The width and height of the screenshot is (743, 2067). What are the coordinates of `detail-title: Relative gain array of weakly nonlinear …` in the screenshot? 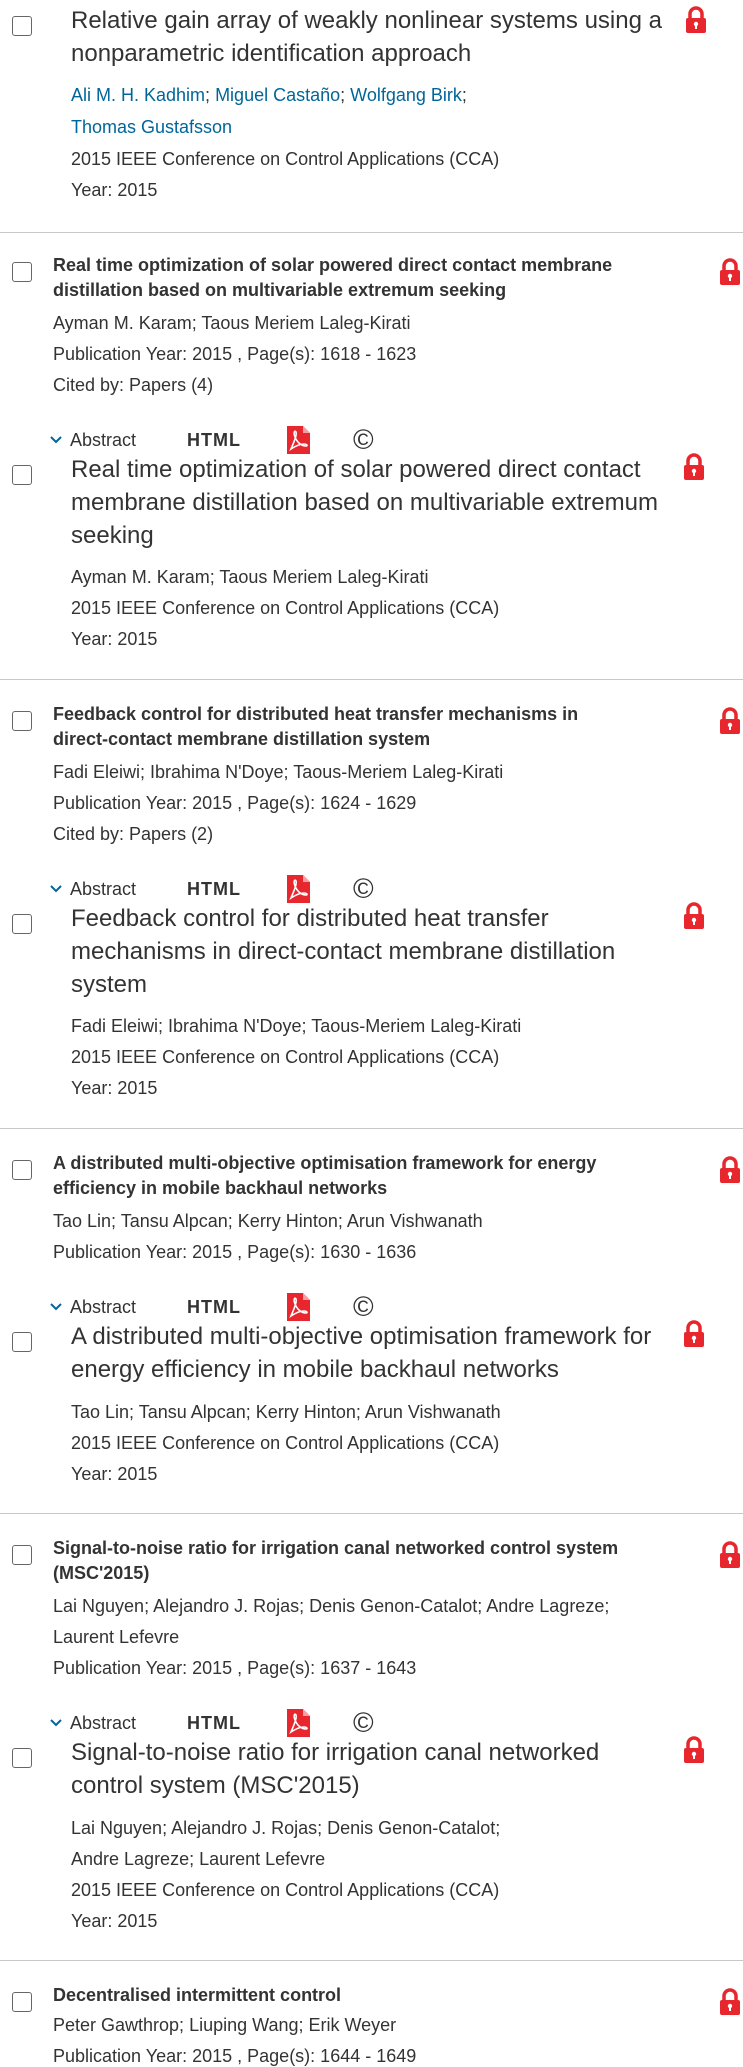 It's located at (391, 37).